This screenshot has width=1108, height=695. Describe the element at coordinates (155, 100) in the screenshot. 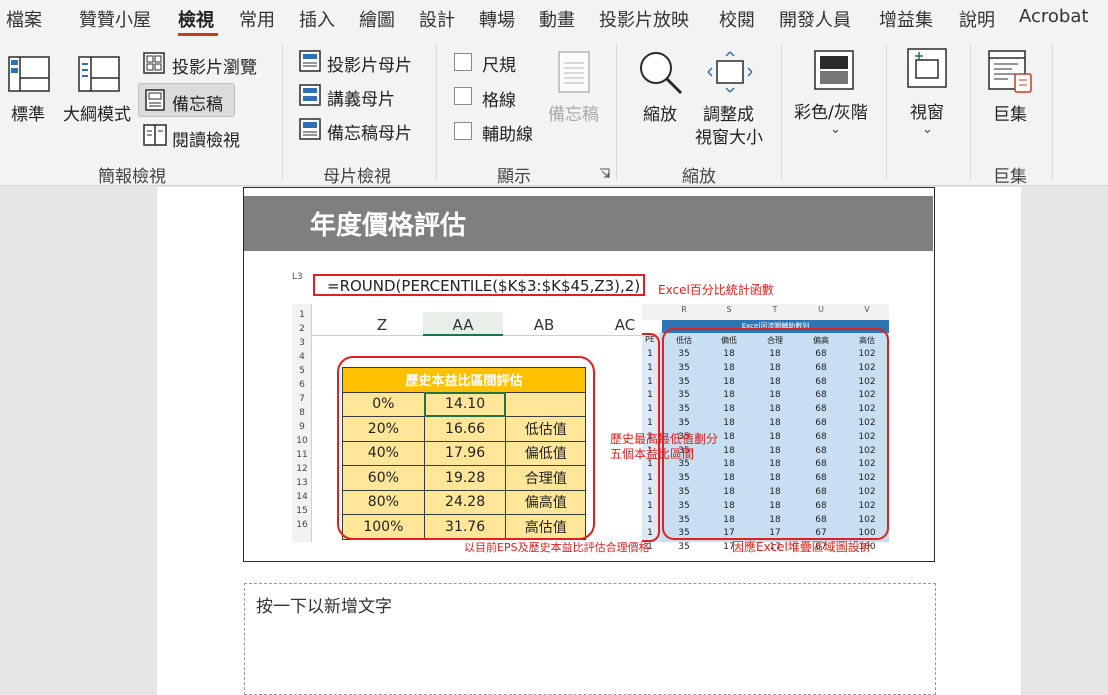

I see `notes-page-icon` at that location.